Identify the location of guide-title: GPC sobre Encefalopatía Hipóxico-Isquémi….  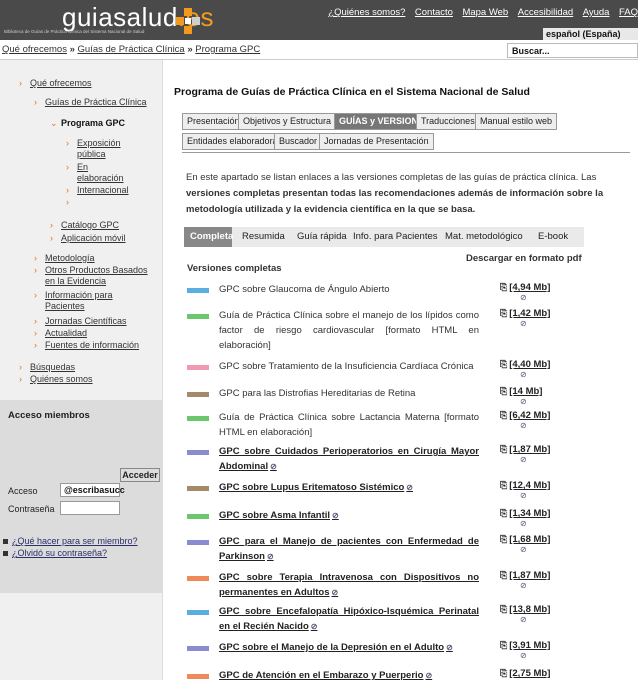
(349, 619).